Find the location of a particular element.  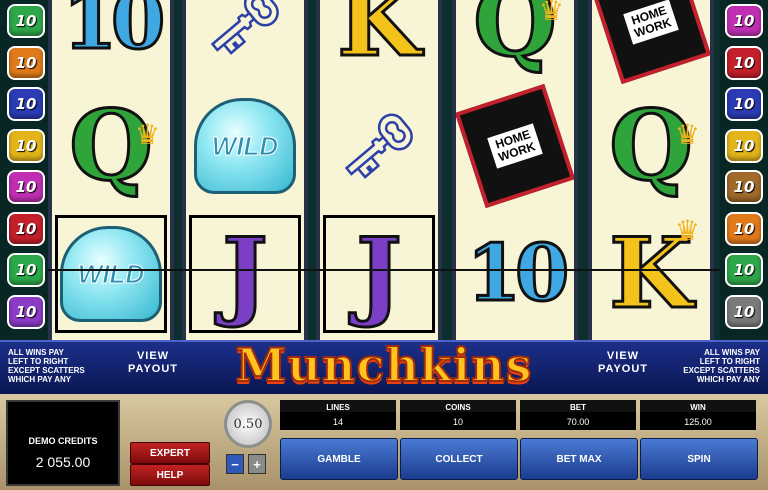

reel-4: Q ♛ HOME WORK 10 is located at coordinates (515, 170).